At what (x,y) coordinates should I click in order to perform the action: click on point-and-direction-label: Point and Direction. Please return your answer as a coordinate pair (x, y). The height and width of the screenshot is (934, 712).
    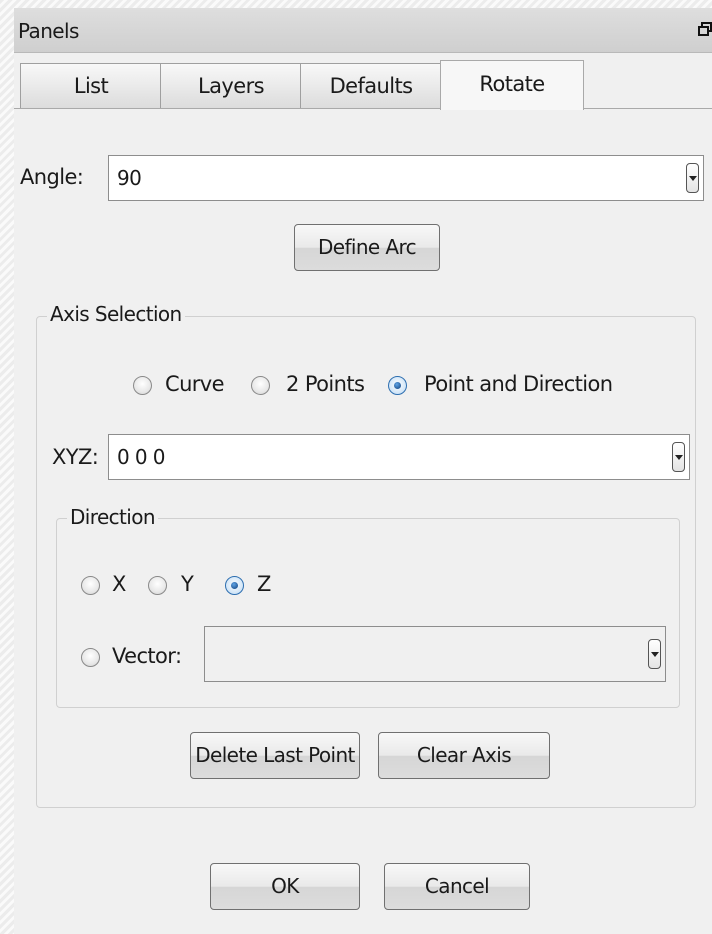
    Looking at the image, I should click on (518, 384).